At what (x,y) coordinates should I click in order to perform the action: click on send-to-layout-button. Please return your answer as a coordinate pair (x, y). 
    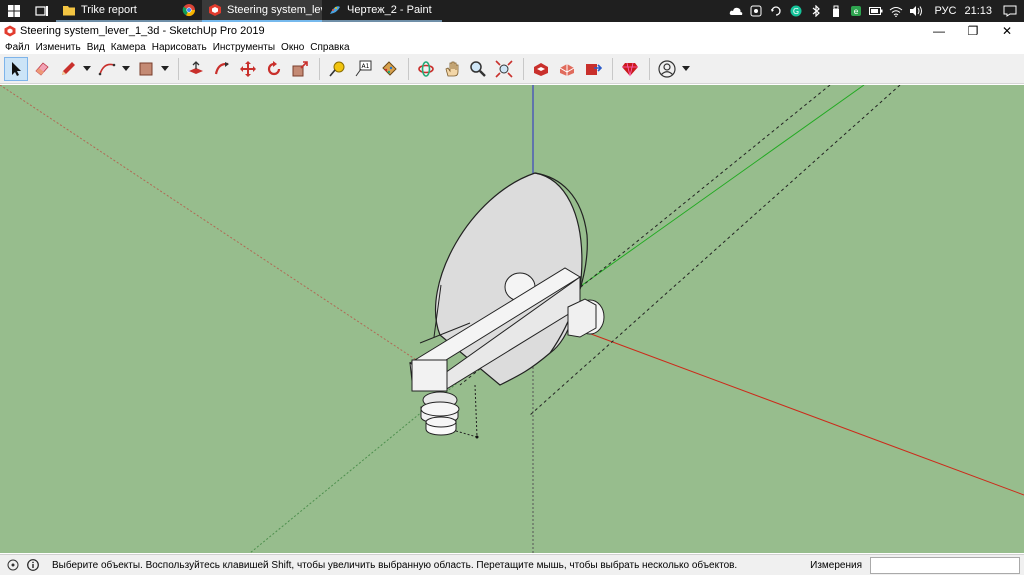
    Looking at the image, I should click on (593, 69).